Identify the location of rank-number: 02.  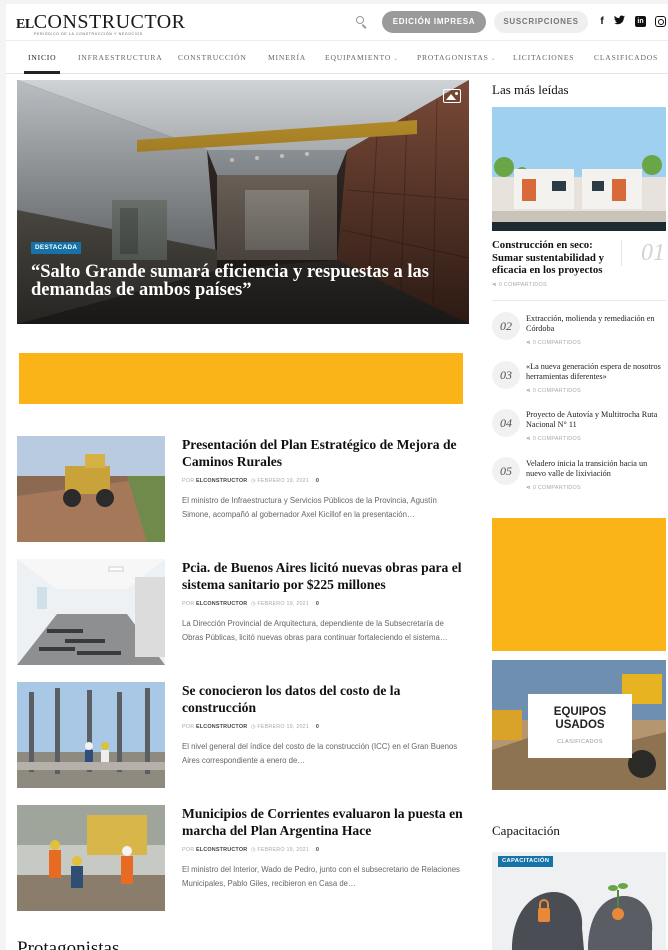
(506, 326).